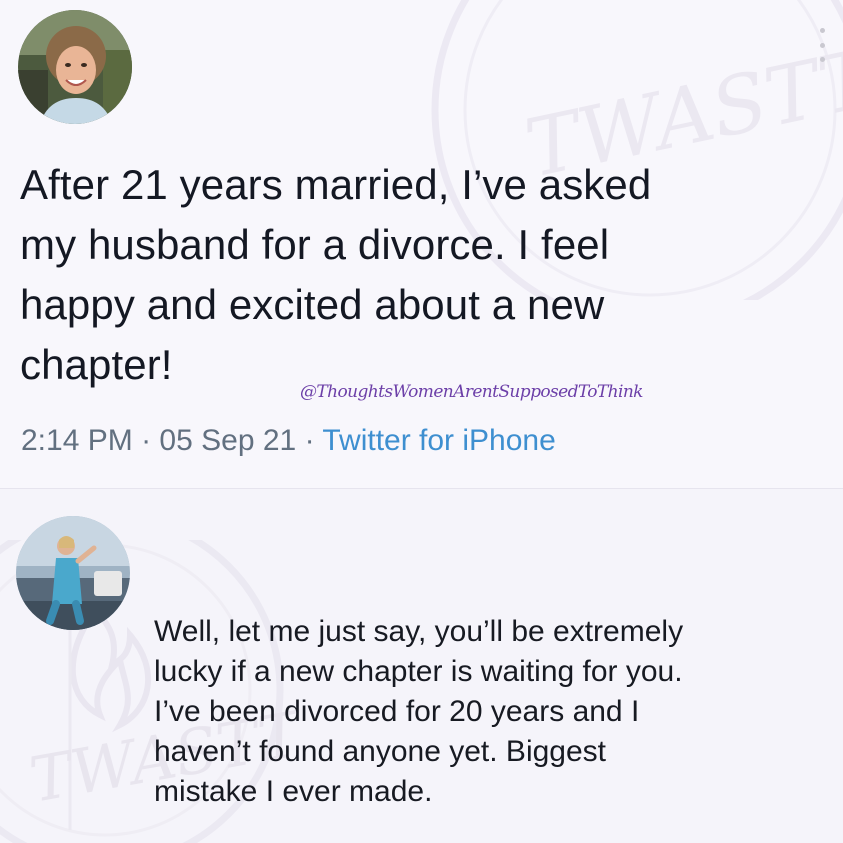 This screenshot has width=843, height=843. What do you see at coordinates (822, 45) in the screenshot?
I see `vertical-ellipsis-icon` at bounding box center [822, 45].